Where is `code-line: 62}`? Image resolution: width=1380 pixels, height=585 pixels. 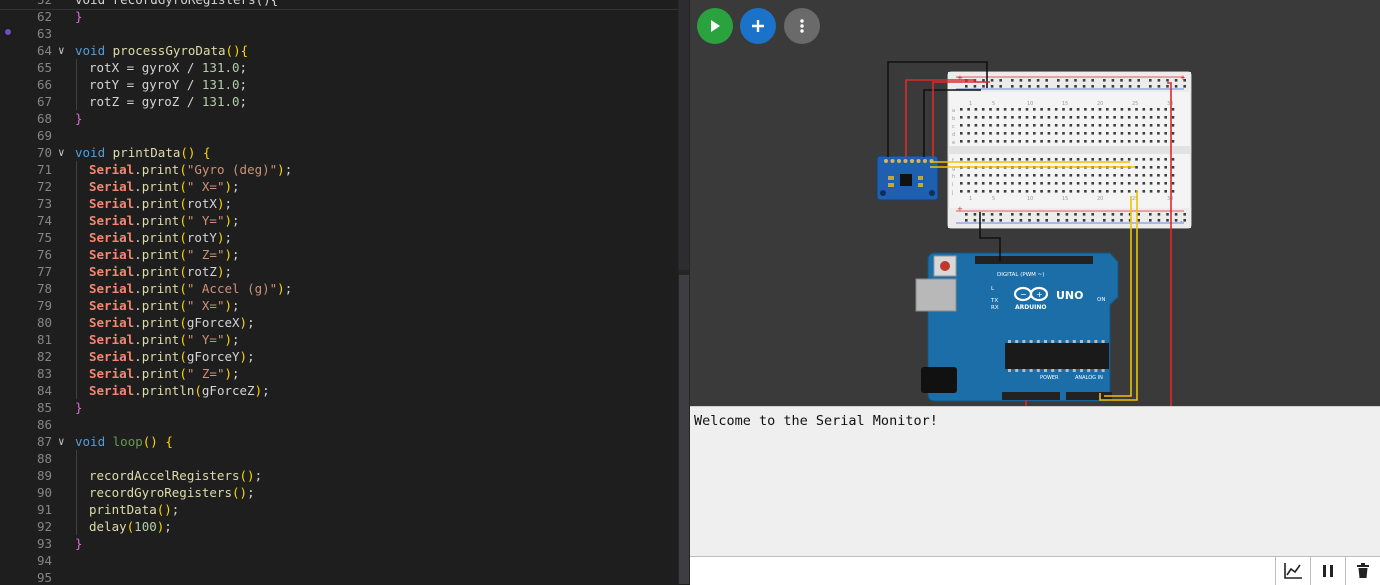 code-line: 62} is located at coordinates (339, 16).